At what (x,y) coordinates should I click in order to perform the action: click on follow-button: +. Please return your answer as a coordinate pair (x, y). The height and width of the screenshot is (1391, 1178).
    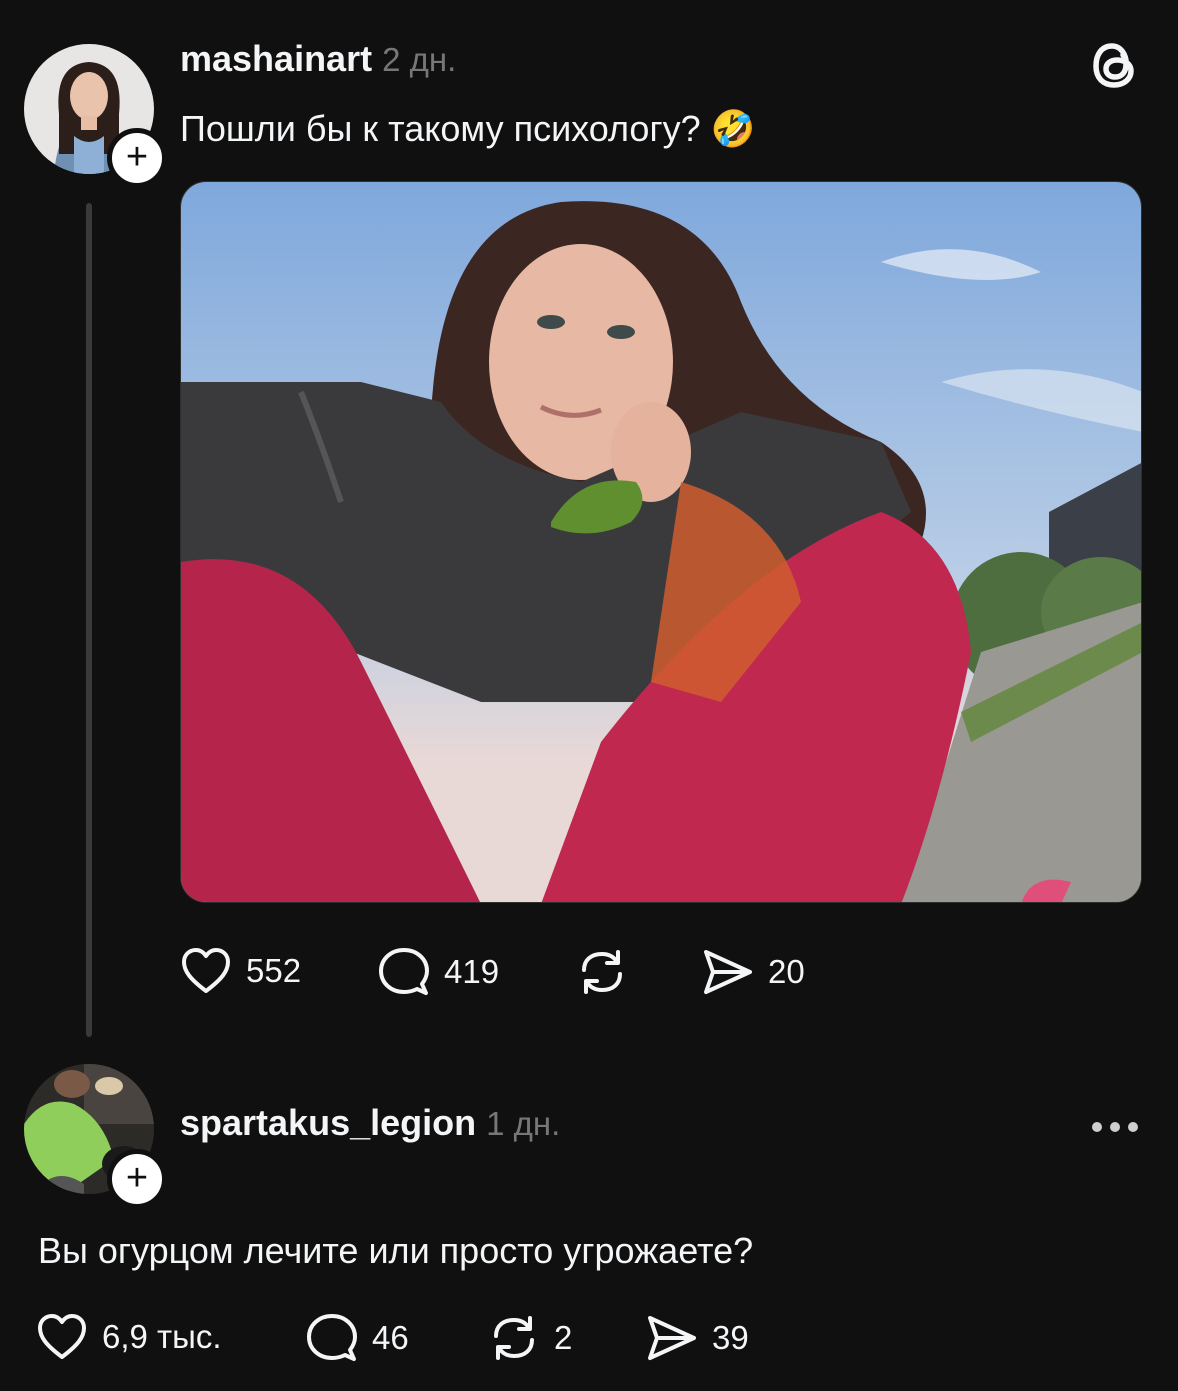
    Looking at the image, I should click on (137, 158).